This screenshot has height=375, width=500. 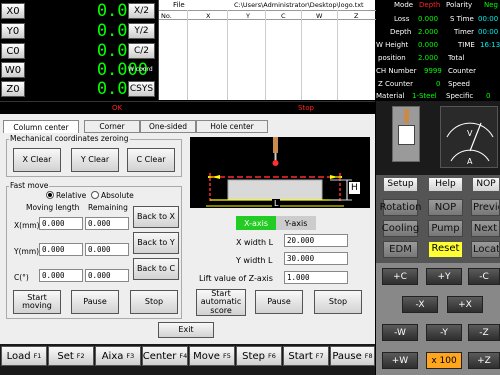 What do you see at coordinates (400, 228) in the screenshot?
I see `cooling-button: Cooling` at bounding box center [400, 228].